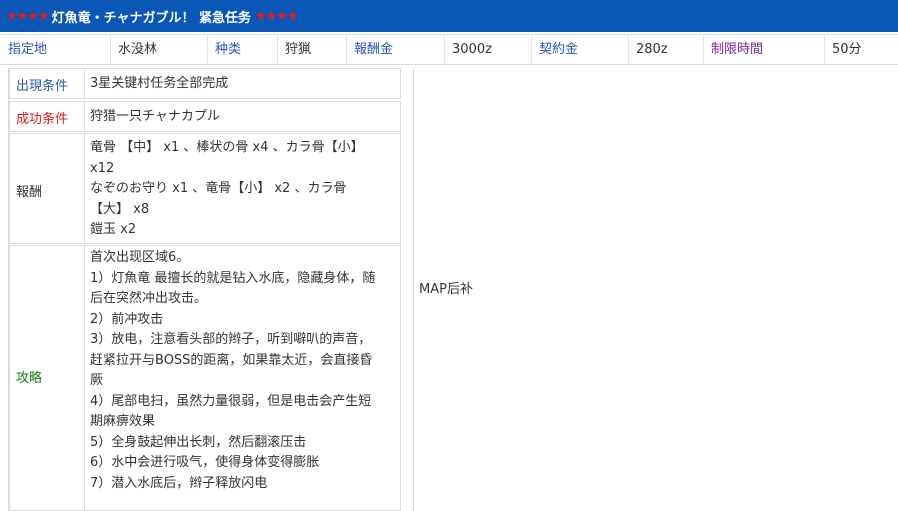 This screenshot has width=898, height=511. Describe the element at coordinates (737, 49) in the screenshot. I see `time-limit-label: 制限時間` at that location.